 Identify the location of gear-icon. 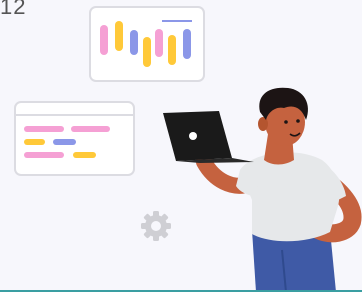
(156, 226).